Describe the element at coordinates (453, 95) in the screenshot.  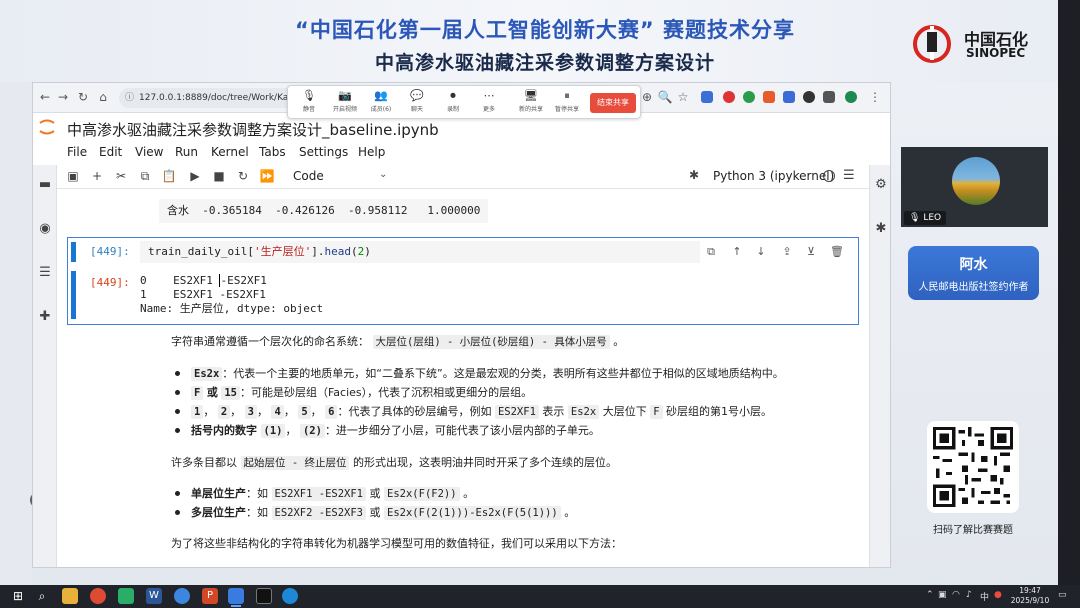
I see `record-icon: ⏺` at that location.